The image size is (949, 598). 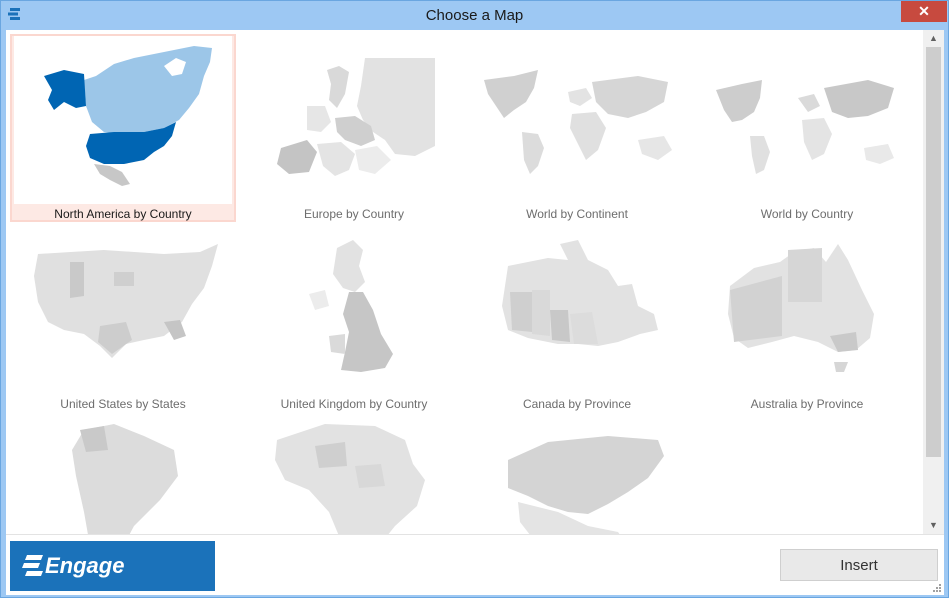 I want to click on map-tile-north-america: North America by Country, so click(x=123, y=128).